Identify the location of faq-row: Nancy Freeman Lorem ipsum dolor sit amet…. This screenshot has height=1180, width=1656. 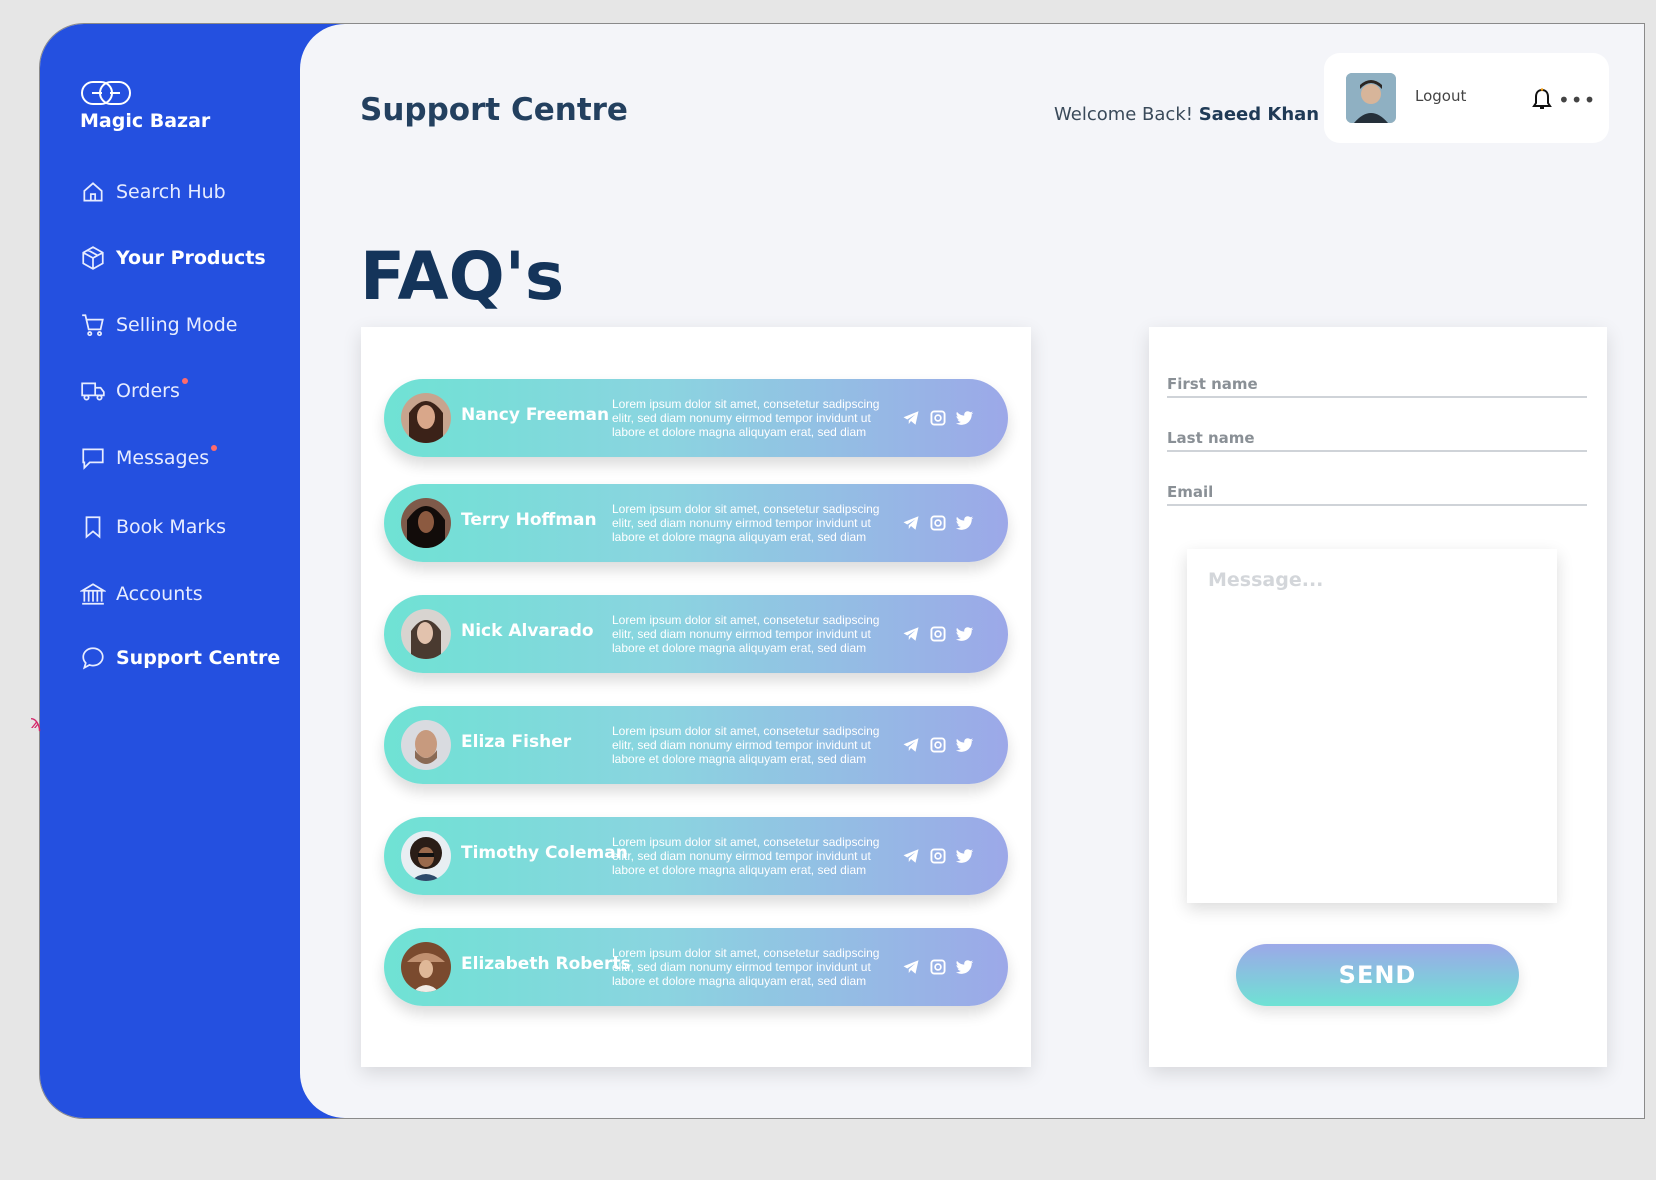
(696, 418).